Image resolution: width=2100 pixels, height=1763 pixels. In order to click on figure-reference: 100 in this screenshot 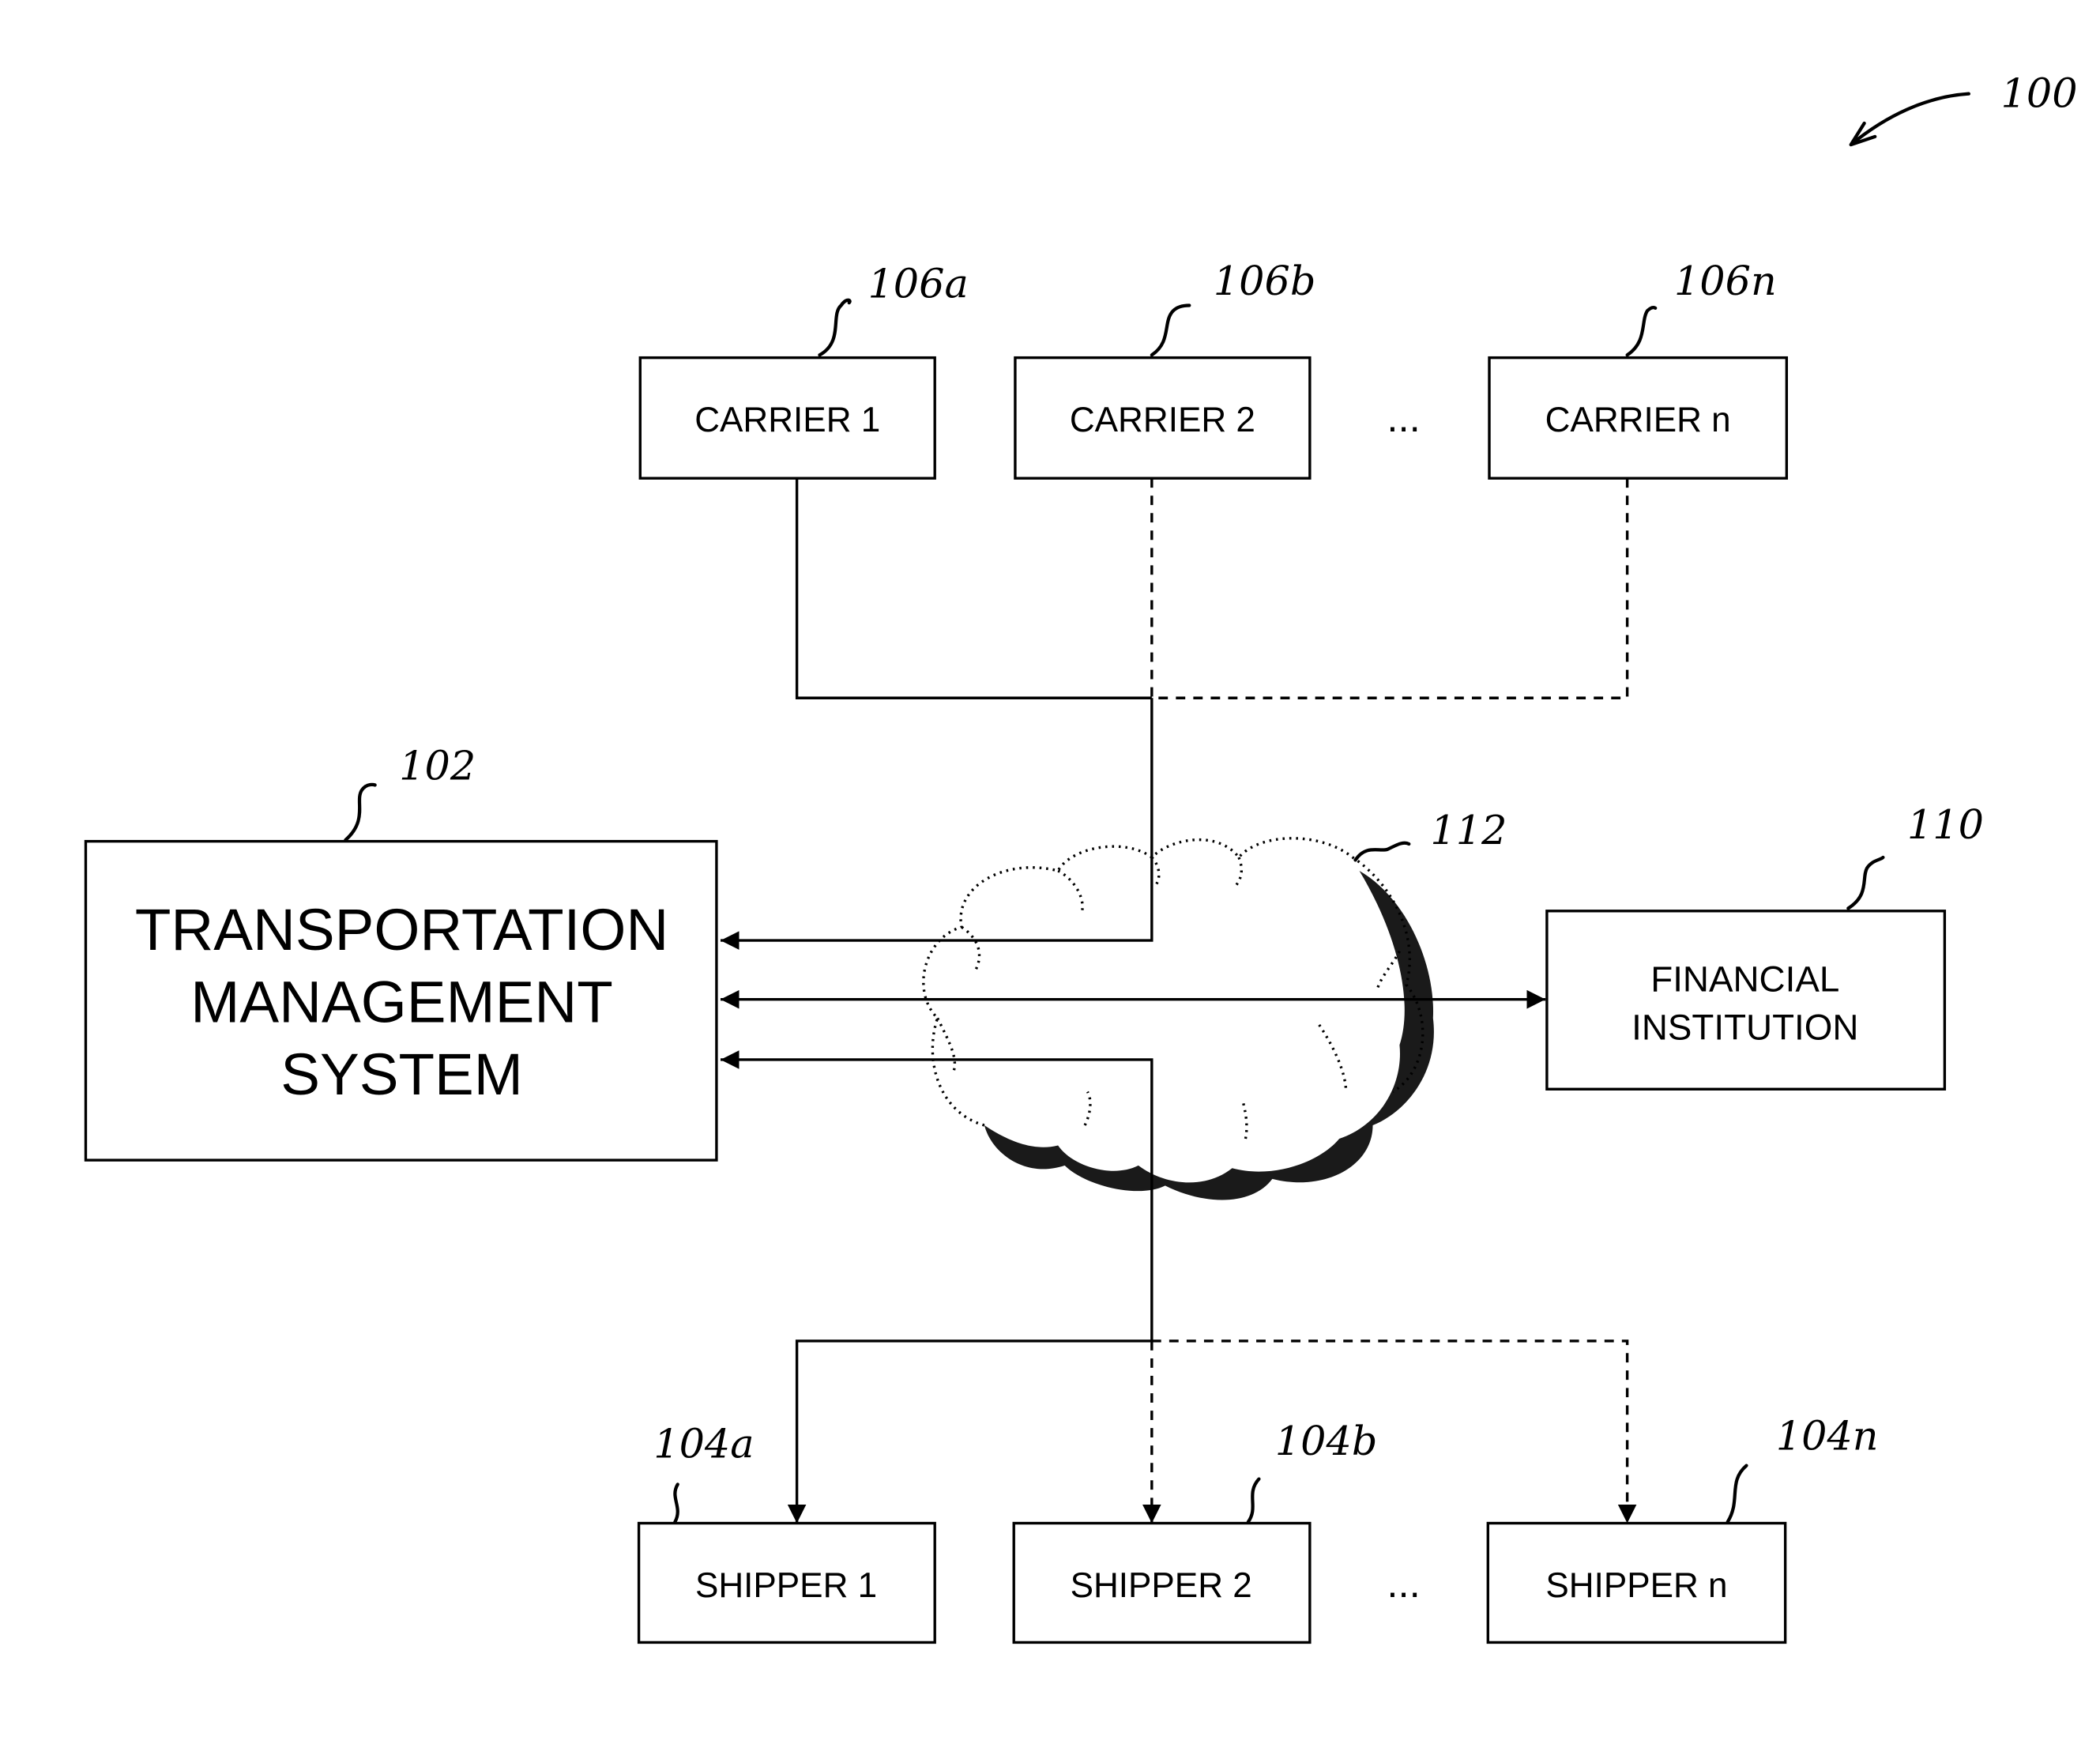, I will do `click(1963, 109)`.